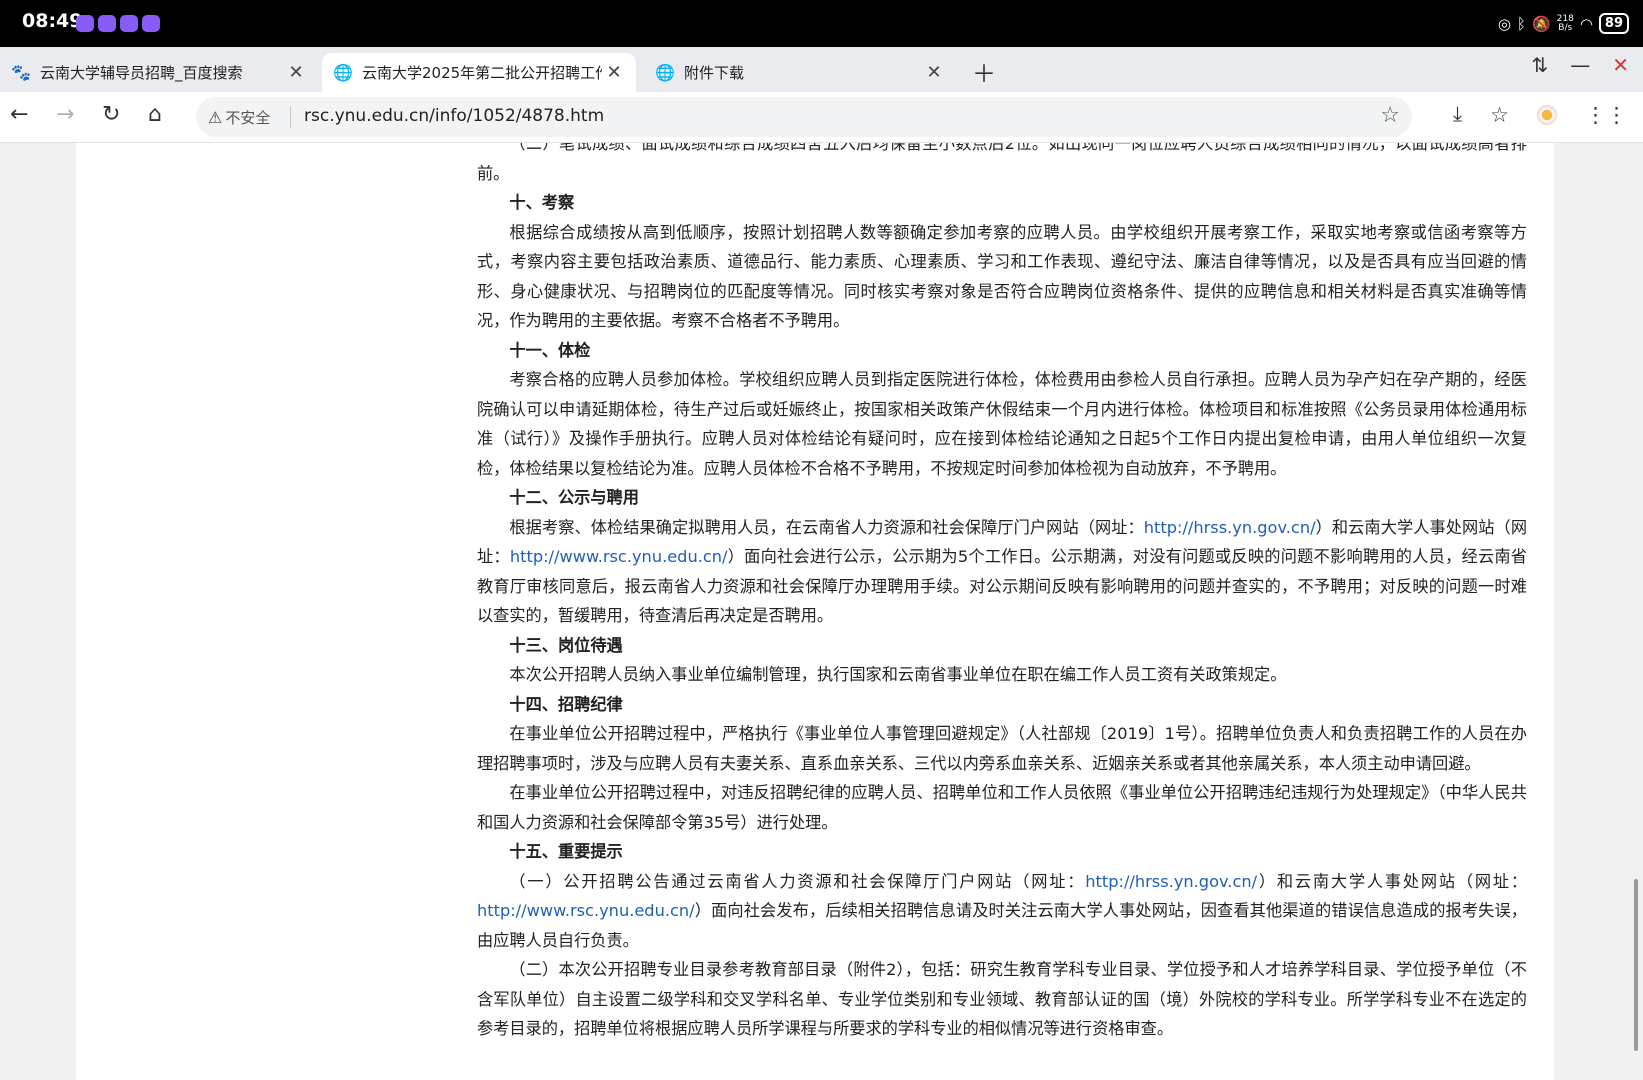 The height and width of the screenshot is (1080, 1643). Describe the element at coordinates (21, 72) in the screenshot. I see `baidu-paw-icon: 🐾` at that location.